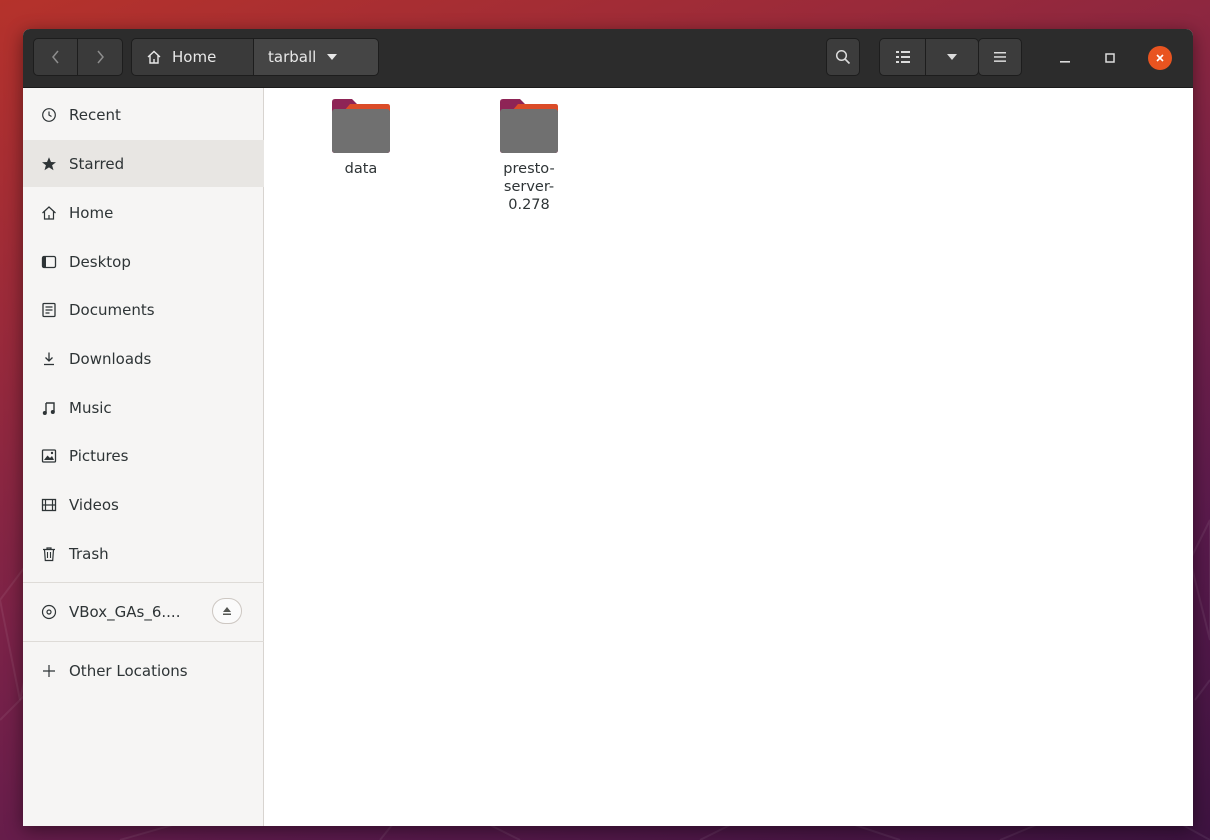 Image resolution: width=1210 pixels, height=840 pixels. What do you see at coordinates (143, 504) in the screenshot?
I see `sidebar-item-videos: Videos` at bounding box center [143, 504].